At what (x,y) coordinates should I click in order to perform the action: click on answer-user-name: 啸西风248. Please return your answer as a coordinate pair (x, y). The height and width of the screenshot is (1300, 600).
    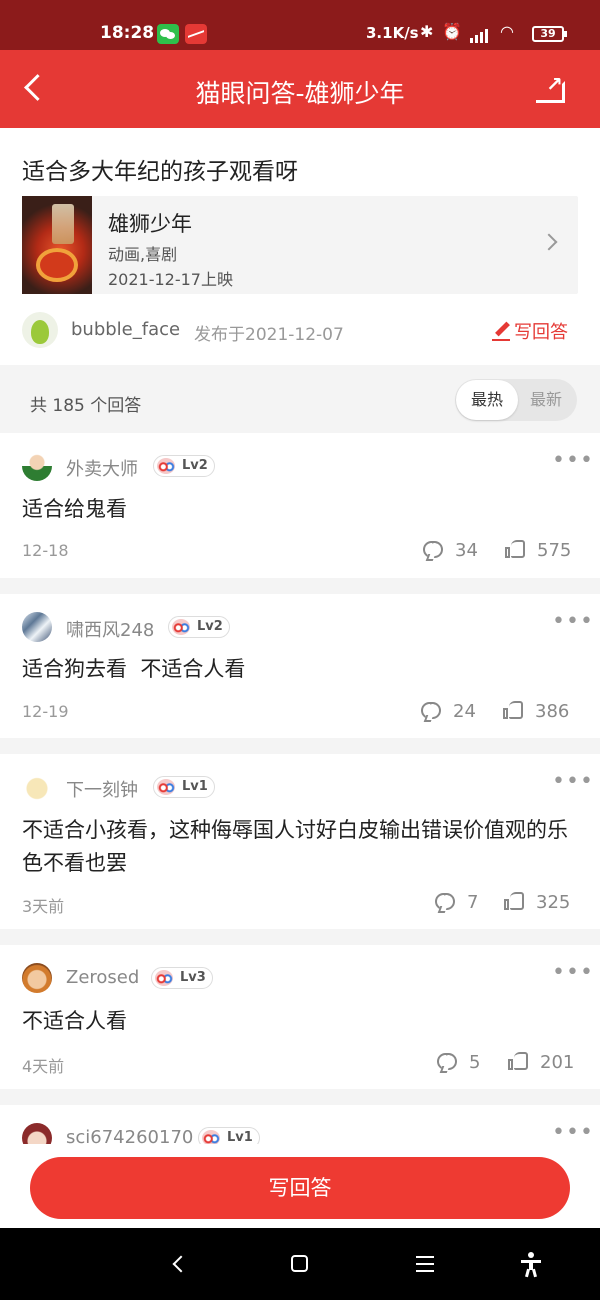
    Looking at the image, I should click on (110, 629).